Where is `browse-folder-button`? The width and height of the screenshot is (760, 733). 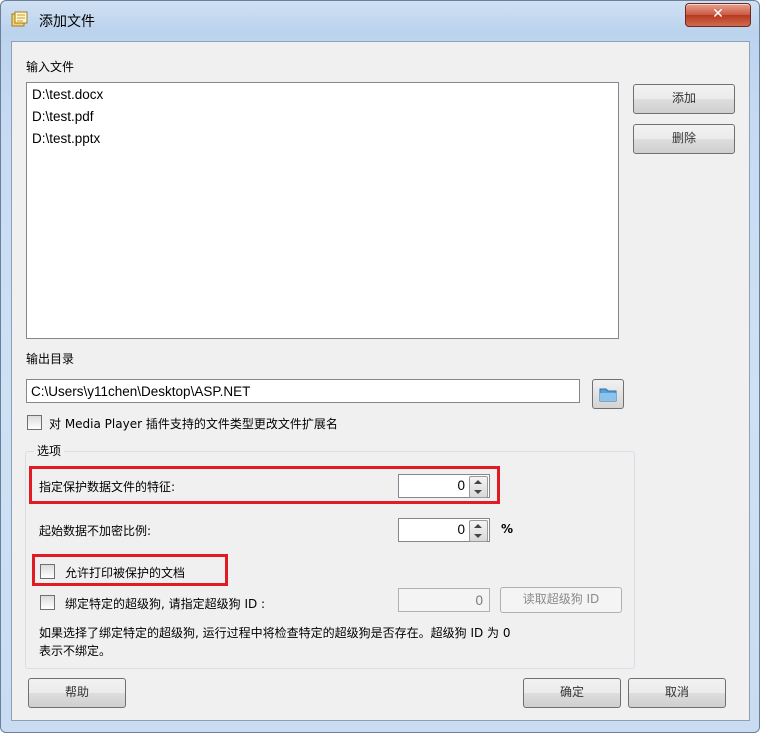 browse-folder-button is located at coordinates (608, 394).